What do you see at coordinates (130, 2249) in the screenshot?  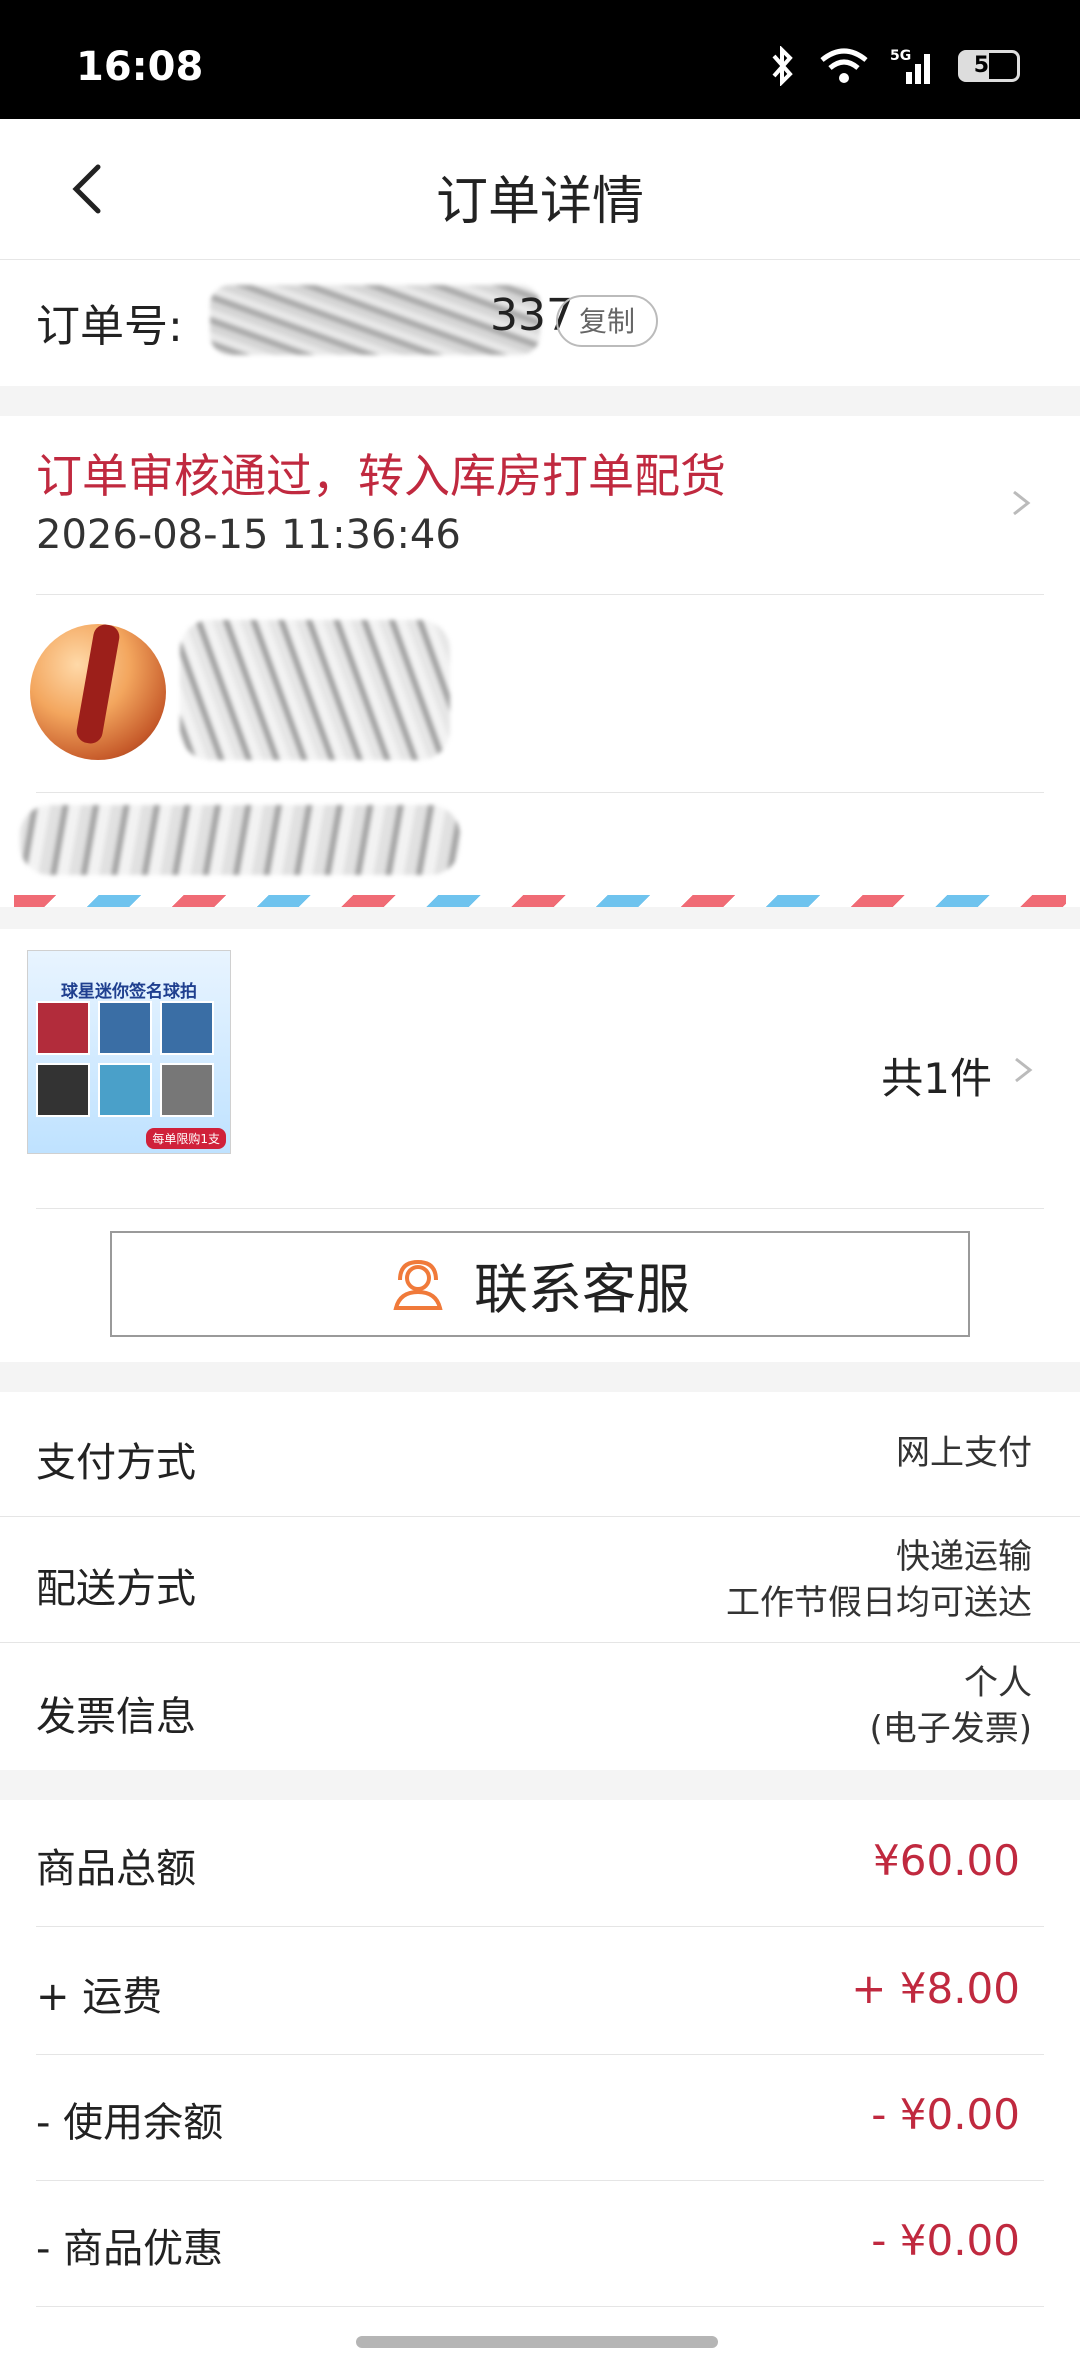 I see `discount-label: - 商品优惠` at bounding box center [130, 2249].